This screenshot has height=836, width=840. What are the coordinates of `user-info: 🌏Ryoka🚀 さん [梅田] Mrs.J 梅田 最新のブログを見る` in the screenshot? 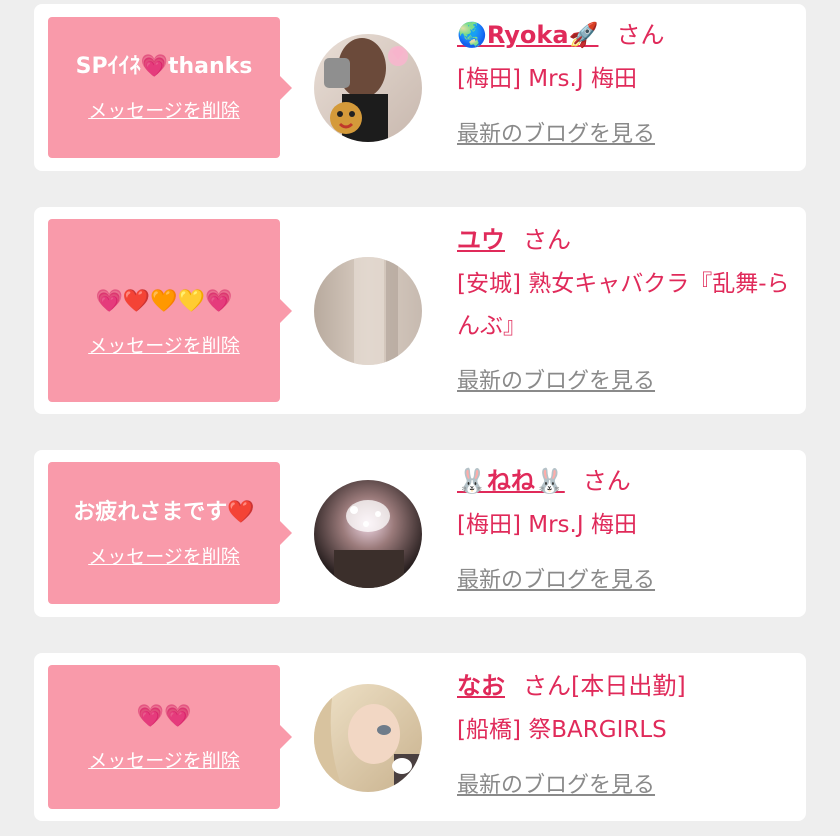 It's located at (627, 83).